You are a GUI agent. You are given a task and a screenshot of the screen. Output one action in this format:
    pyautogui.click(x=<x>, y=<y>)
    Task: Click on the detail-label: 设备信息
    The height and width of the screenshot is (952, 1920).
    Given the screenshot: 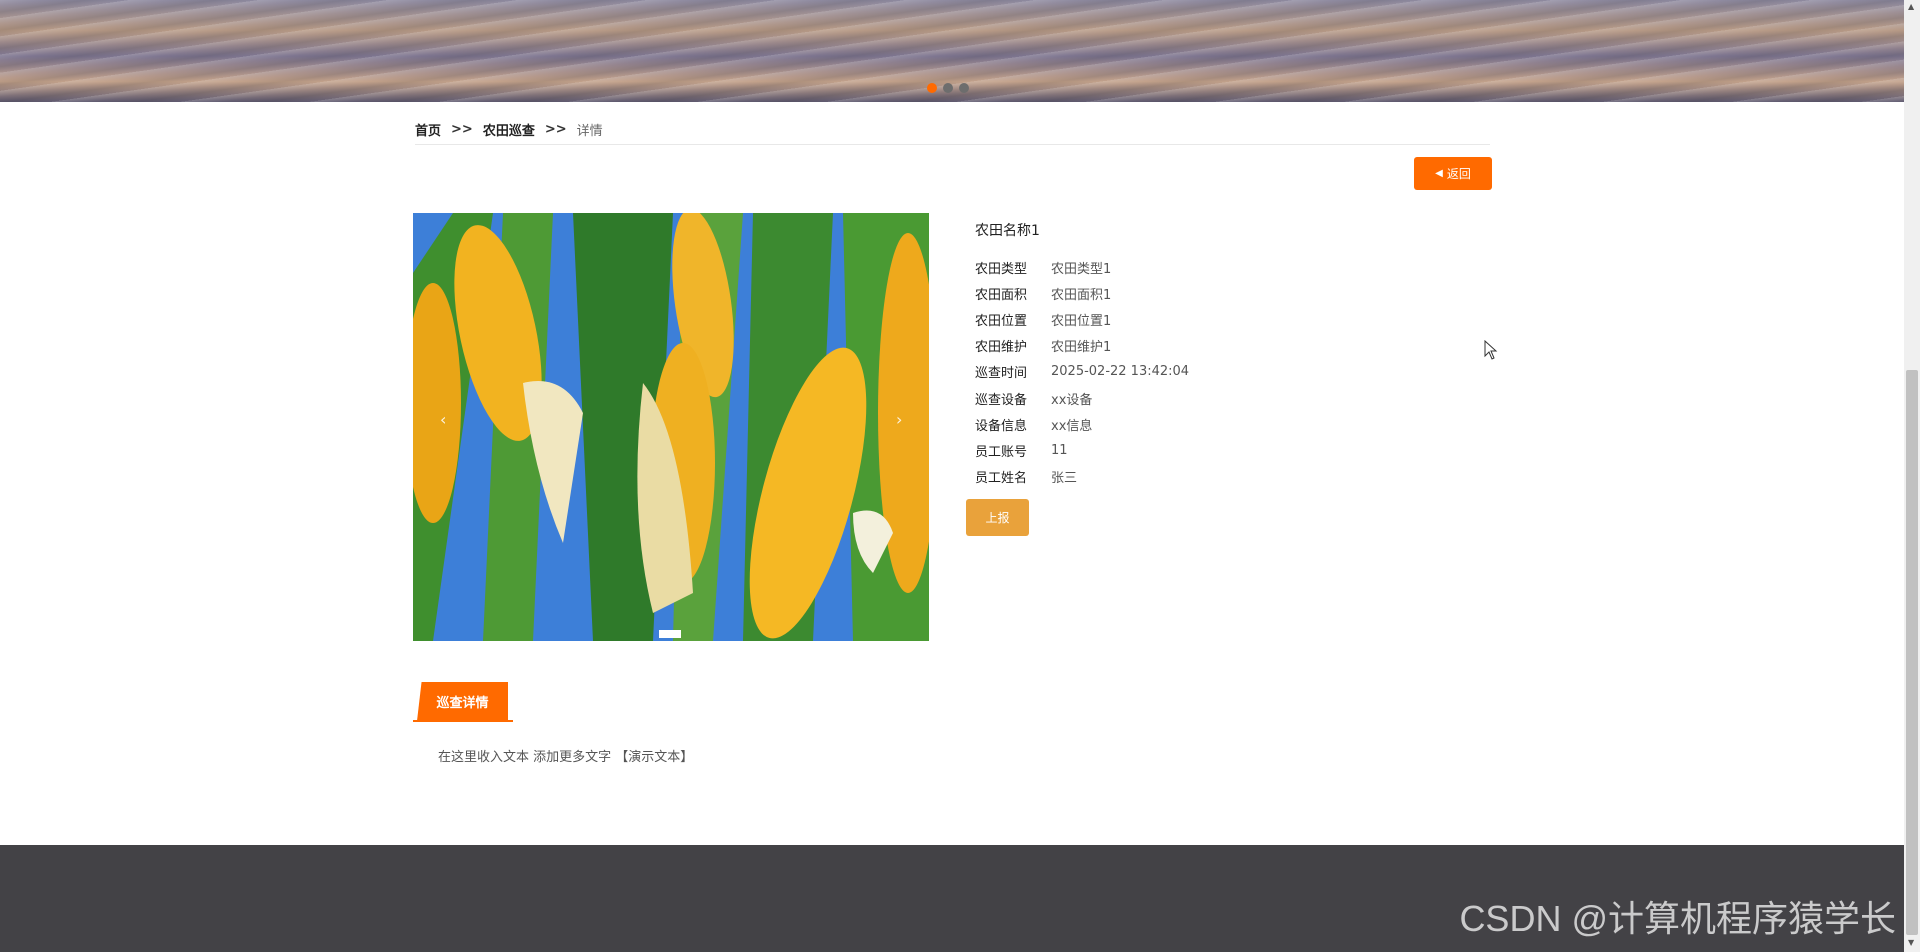 What is the action you would take?
    pyautogui.click(x=1001, y=426)
    